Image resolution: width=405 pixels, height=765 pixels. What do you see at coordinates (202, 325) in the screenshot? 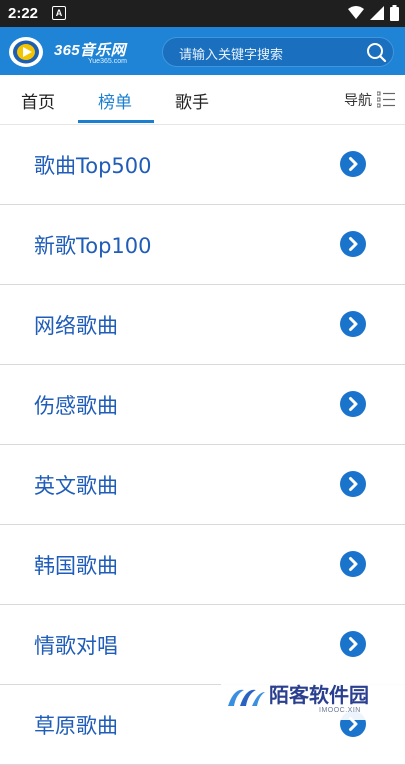
I see `list-item: 网络歌曲` at bounding box center [202, 325].